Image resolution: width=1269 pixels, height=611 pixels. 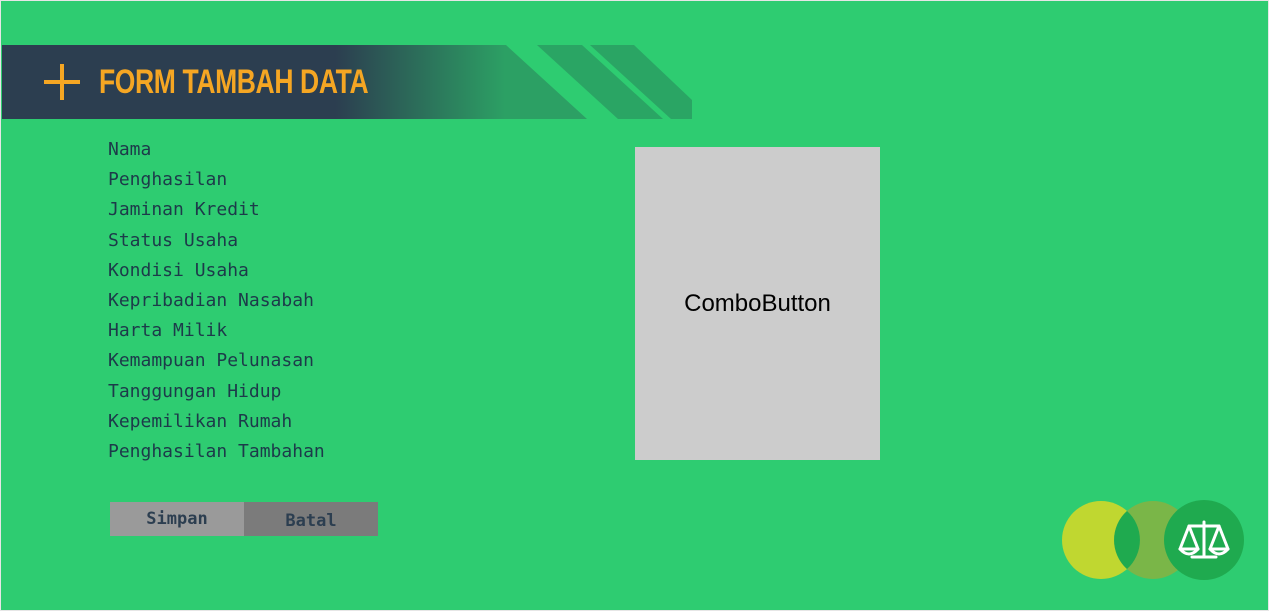 What do you see at coordinates (757, 303) in the screenshot?
I see `combo-button: ComboButton` at bounding box center [757, 303].